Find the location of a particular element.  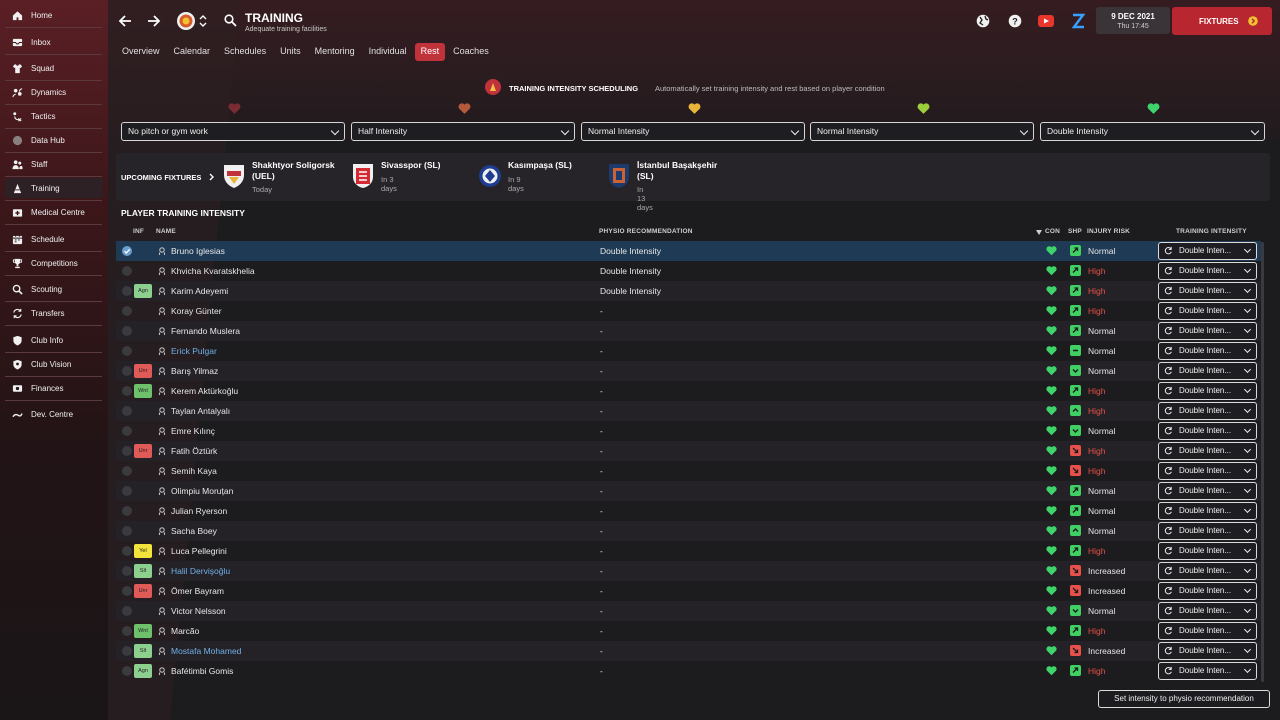

player-name: Kerem Aktürkoğlu is located at coordinates (204, 391).